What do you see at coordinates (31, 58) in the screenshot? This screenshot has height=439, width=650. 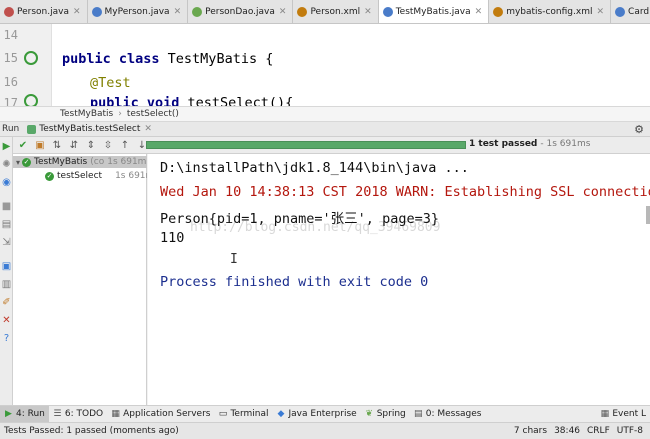 I see `run-test-class-icon` at bounding box center [31, 58].